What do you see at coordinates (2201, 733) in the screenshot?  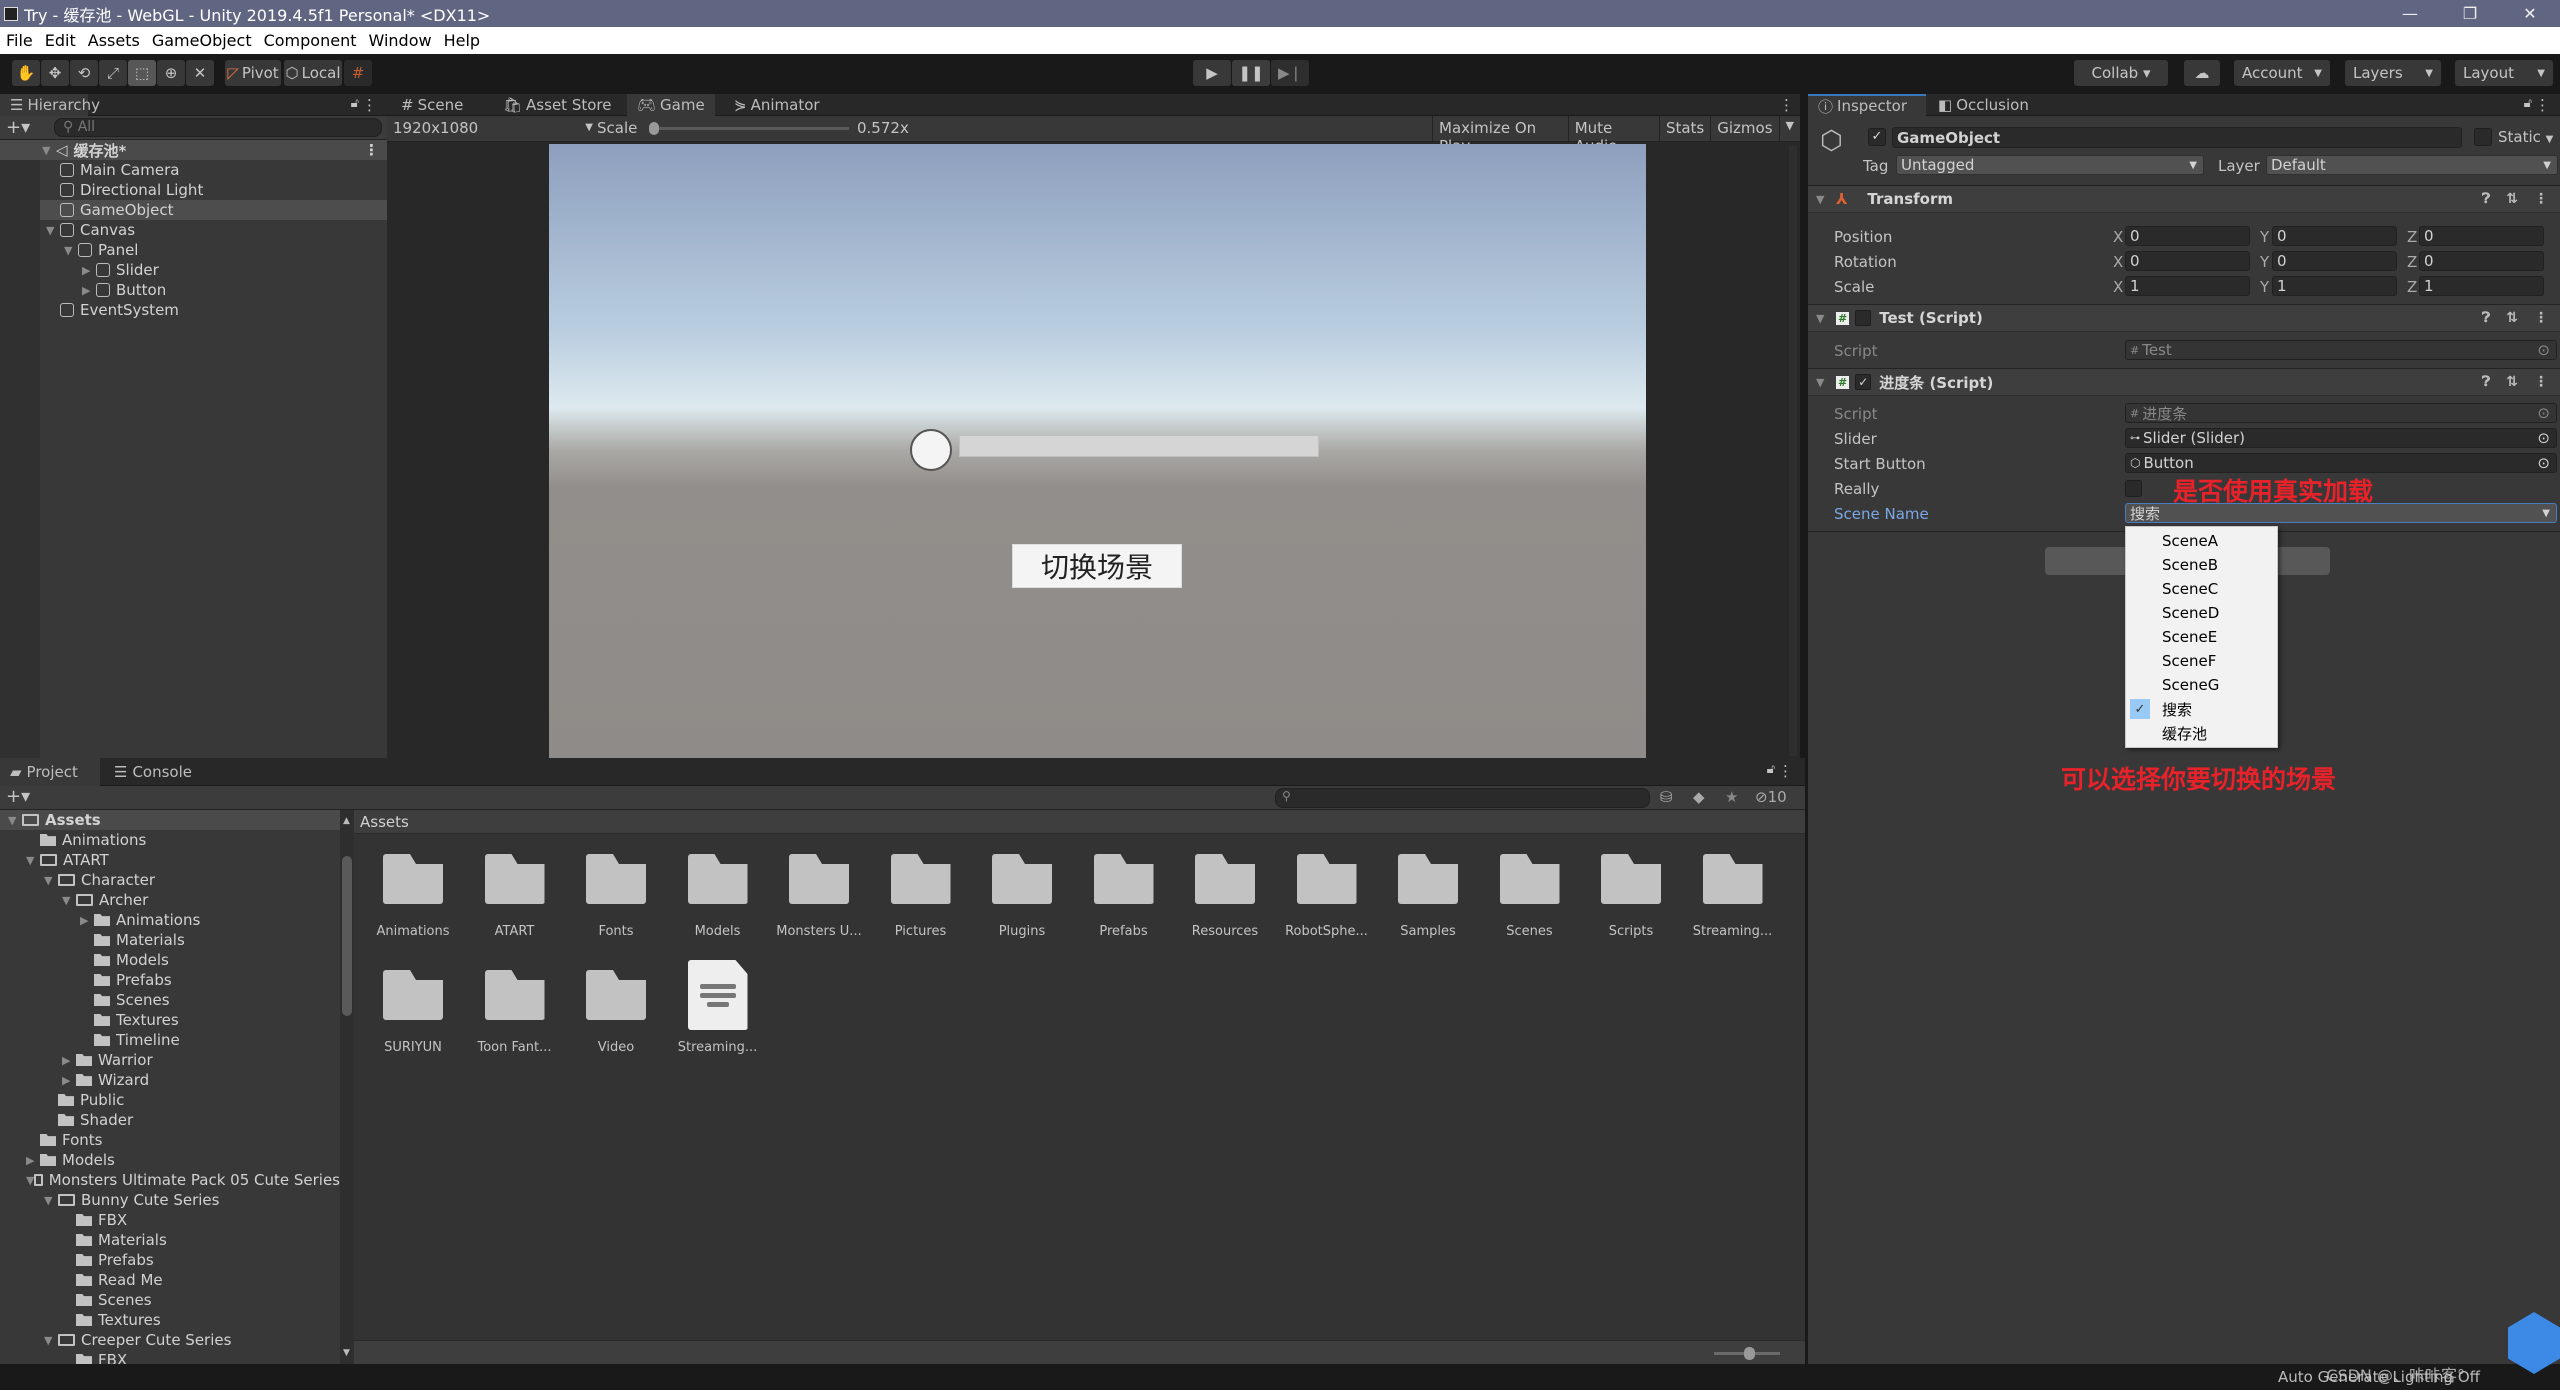 I see `dropdown-option: 缓存池` at bounding box center [2201, 733].